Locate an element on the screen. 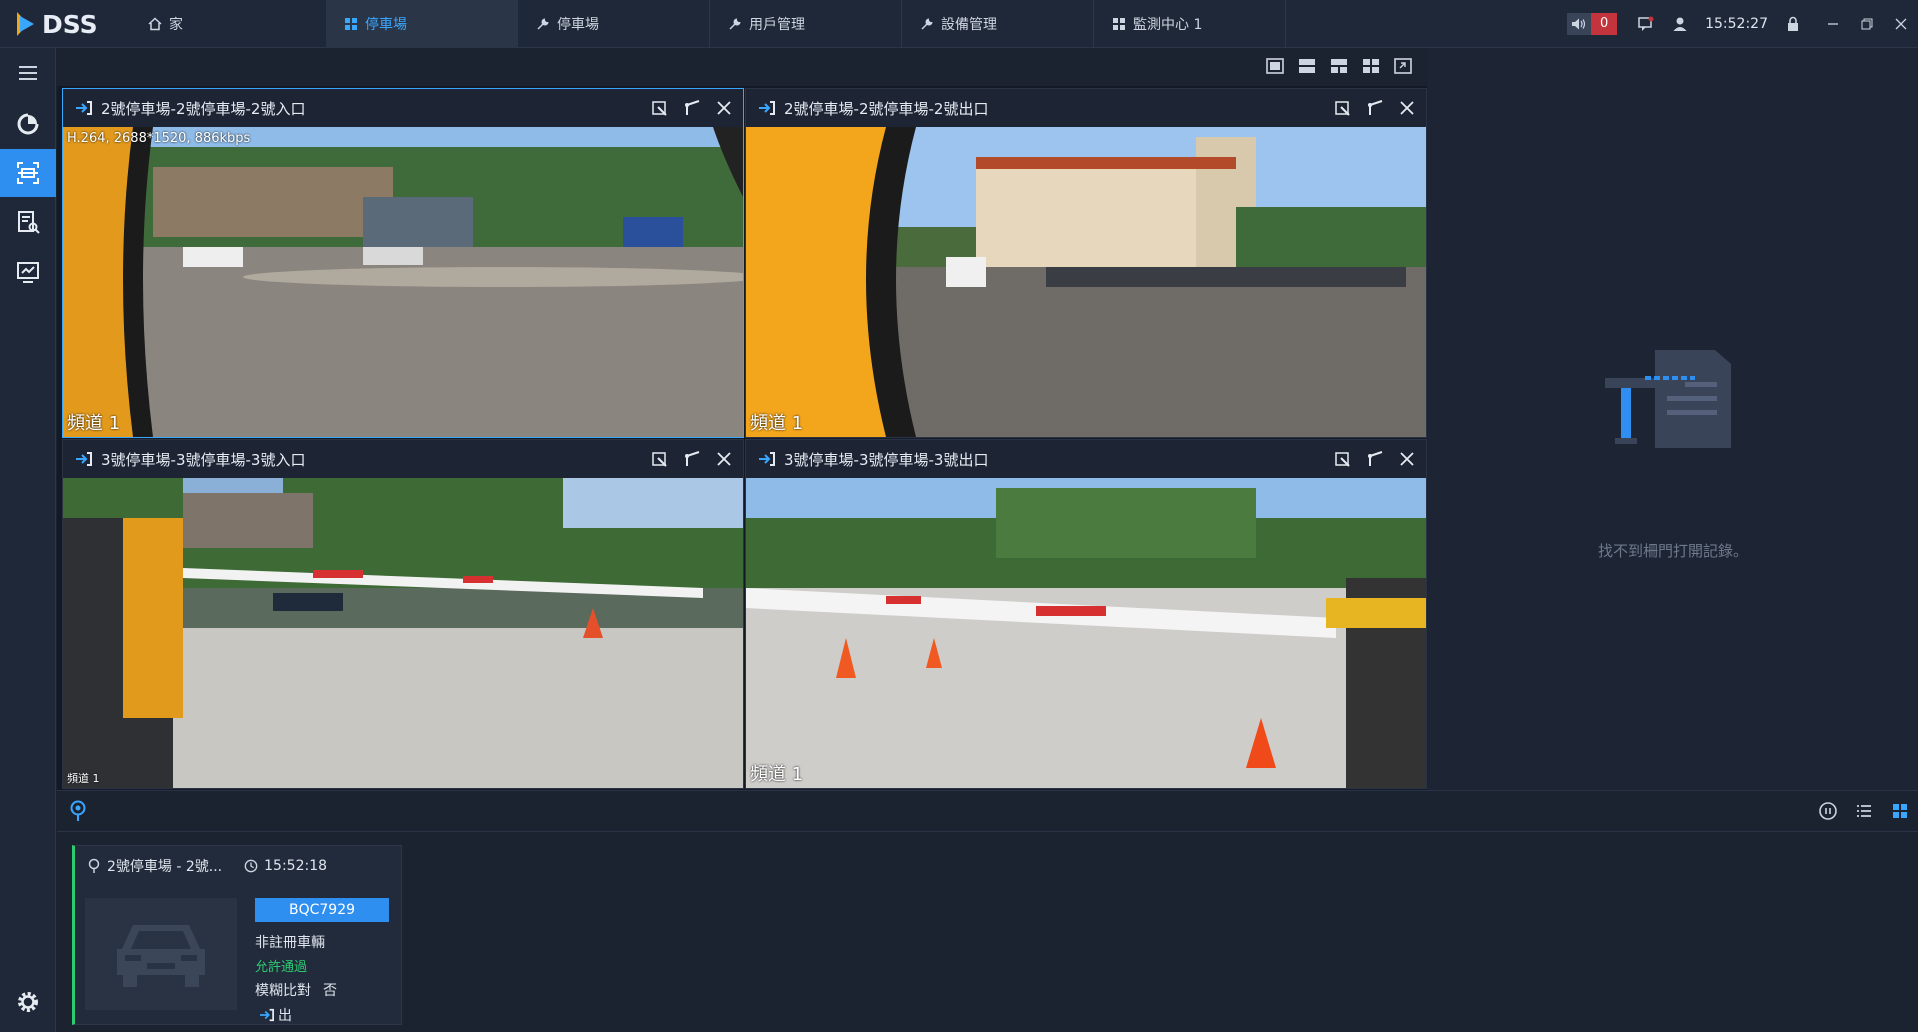  vehicle-snapshot is located at coordinates (161, 954).